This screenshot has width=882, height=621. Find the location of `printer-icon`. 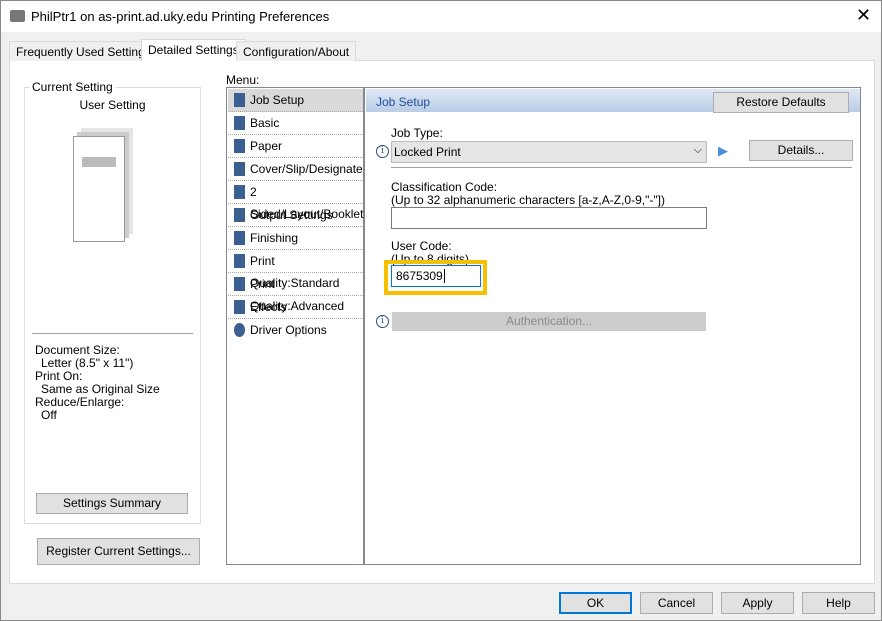

printer-icon is located at coordinates (17, 16).